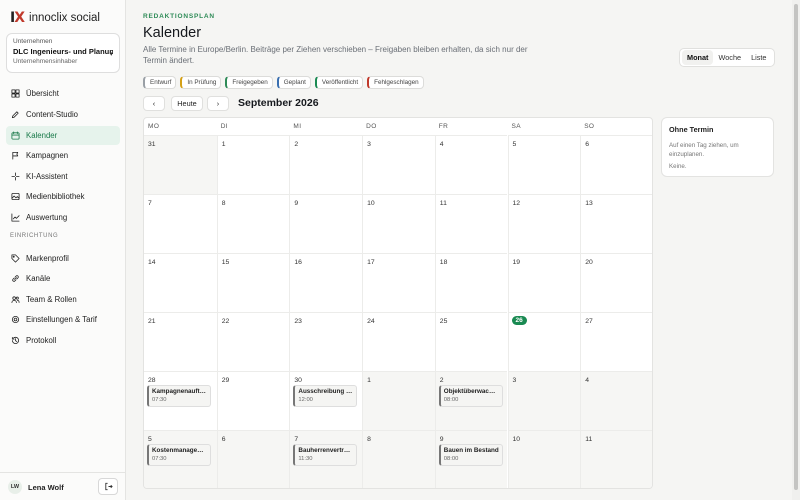  I want to click on day-cell: 26, so click(544, 341).